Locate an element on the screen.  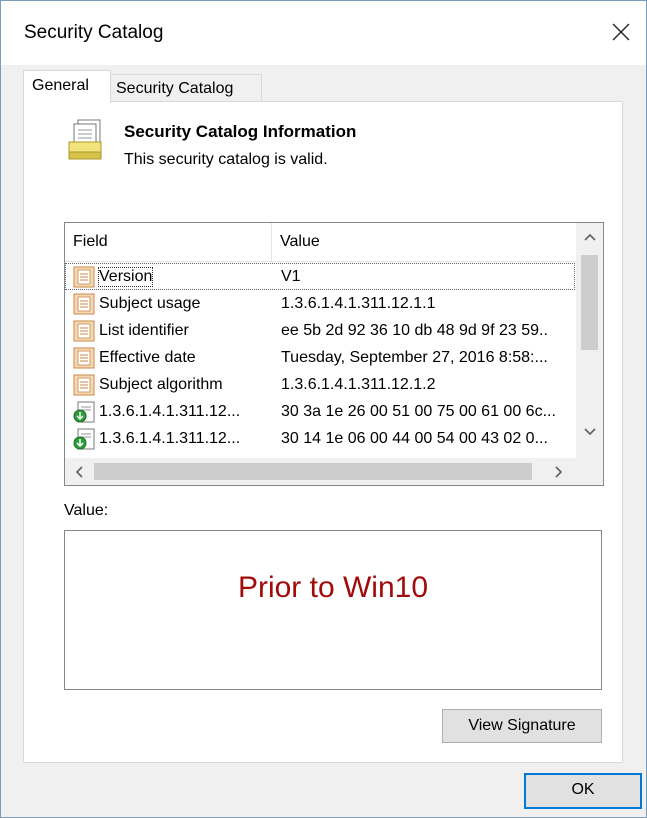
cell-field: Subject usage is located at coordinates (172, 303).